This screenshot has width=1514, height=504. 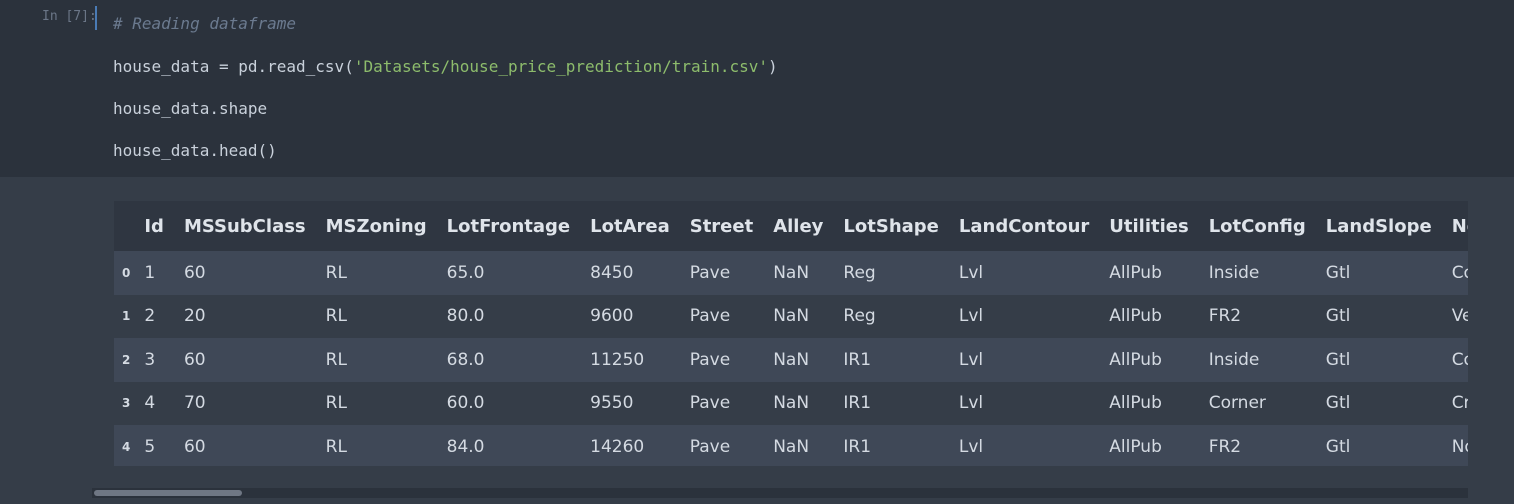 What do you see at coordinates (465, 272) in the screenshot?
I see `table-cell: 65.0` at bounding box center [465, 272].